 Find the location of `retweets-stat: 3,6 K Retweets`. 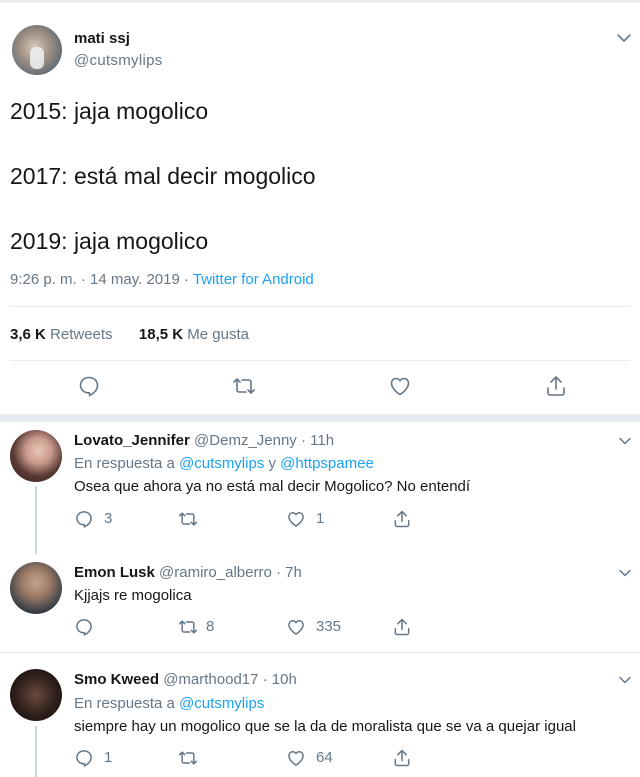

retweets-stat: 3,6 K Retweets is located at coordinates (61, 334).